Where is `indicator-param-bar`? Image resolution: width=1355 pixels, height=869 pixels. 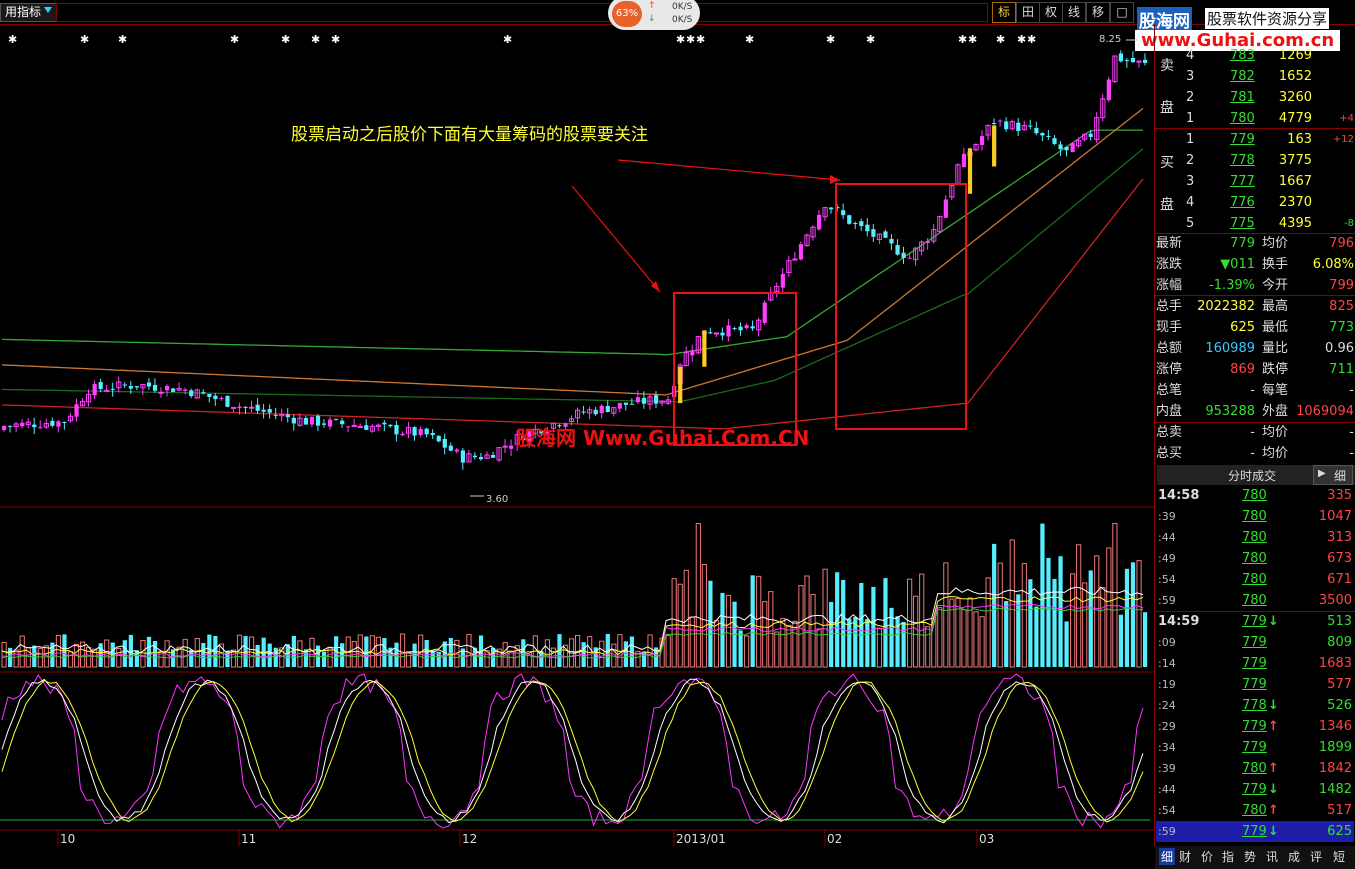 indicator-param-bar is located at coordinates (522, 12).